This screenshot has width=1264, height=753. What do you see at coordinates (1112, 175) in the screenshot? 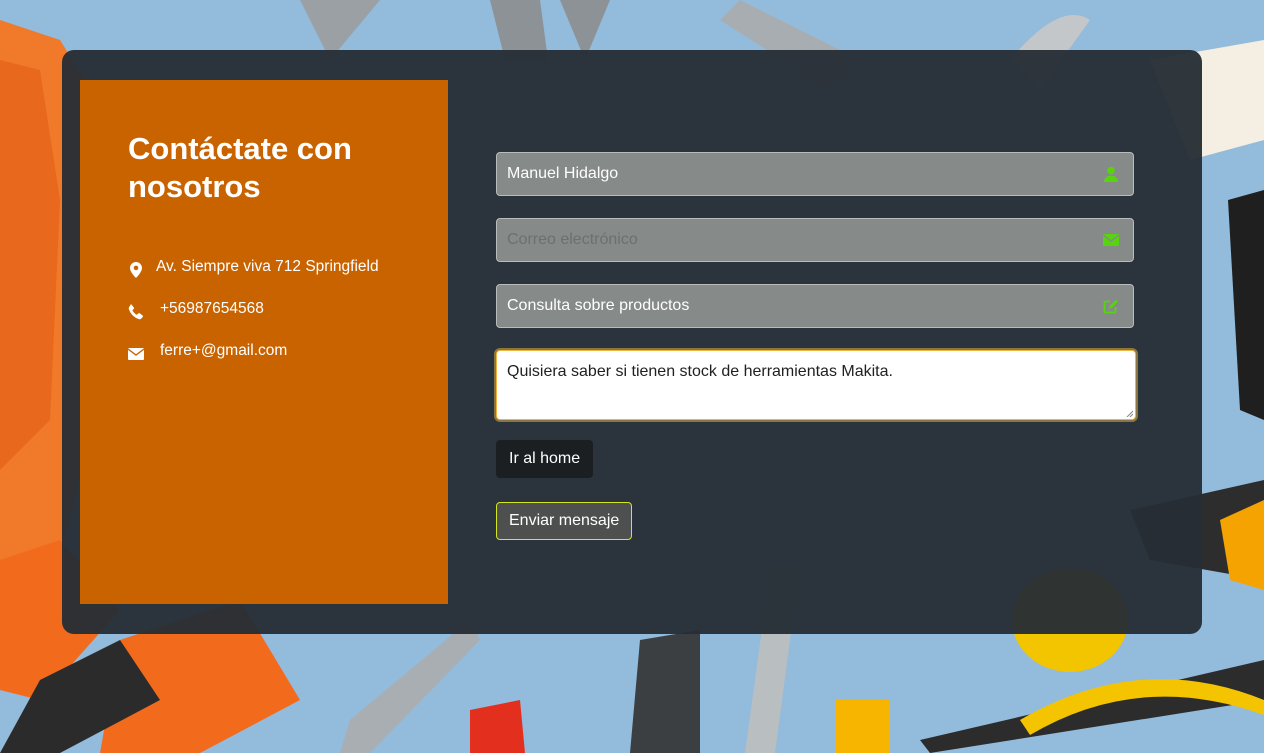
I see `user-icon` at bounding box center [1112, 175].